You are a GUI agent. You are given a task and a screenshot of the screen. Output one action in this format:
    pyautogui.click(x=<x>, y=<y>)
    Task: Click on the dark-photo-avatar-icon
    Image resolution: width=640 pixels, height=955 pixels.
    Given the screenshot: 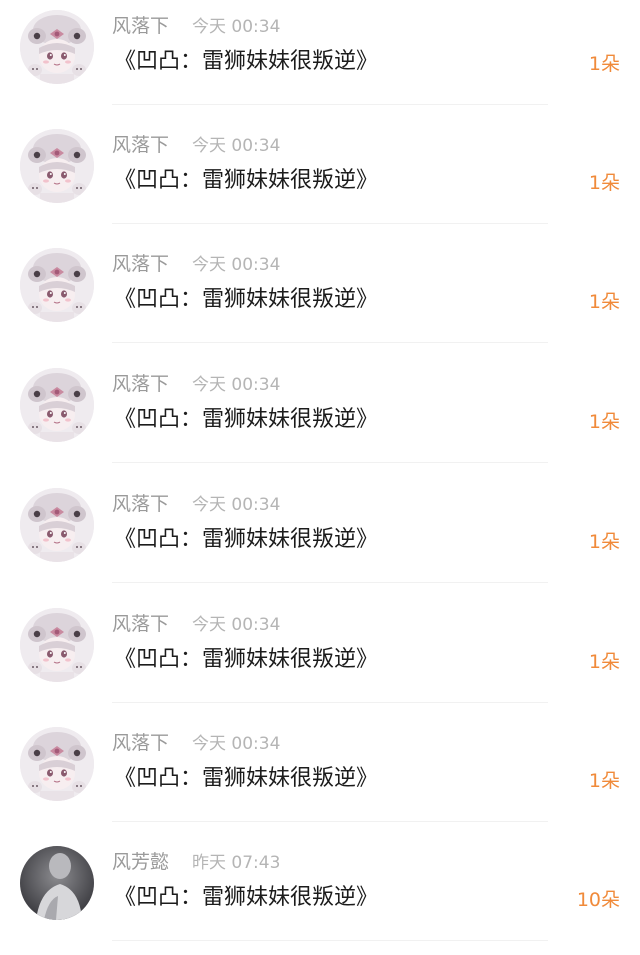 What is the action you would take?
    pyautogui.click(x=57, y=883)
    